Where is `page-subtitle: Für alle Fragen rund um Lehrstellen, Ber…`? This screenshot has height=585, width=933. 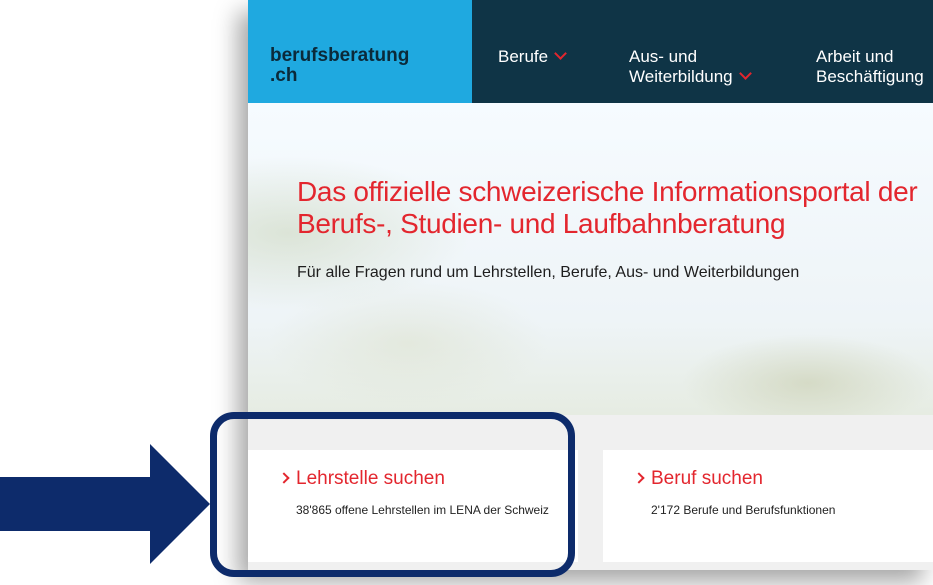 page-subtitle: Für alle Fragen rund um Lehrstellen, Ber… is located at coordinates (548, 272).